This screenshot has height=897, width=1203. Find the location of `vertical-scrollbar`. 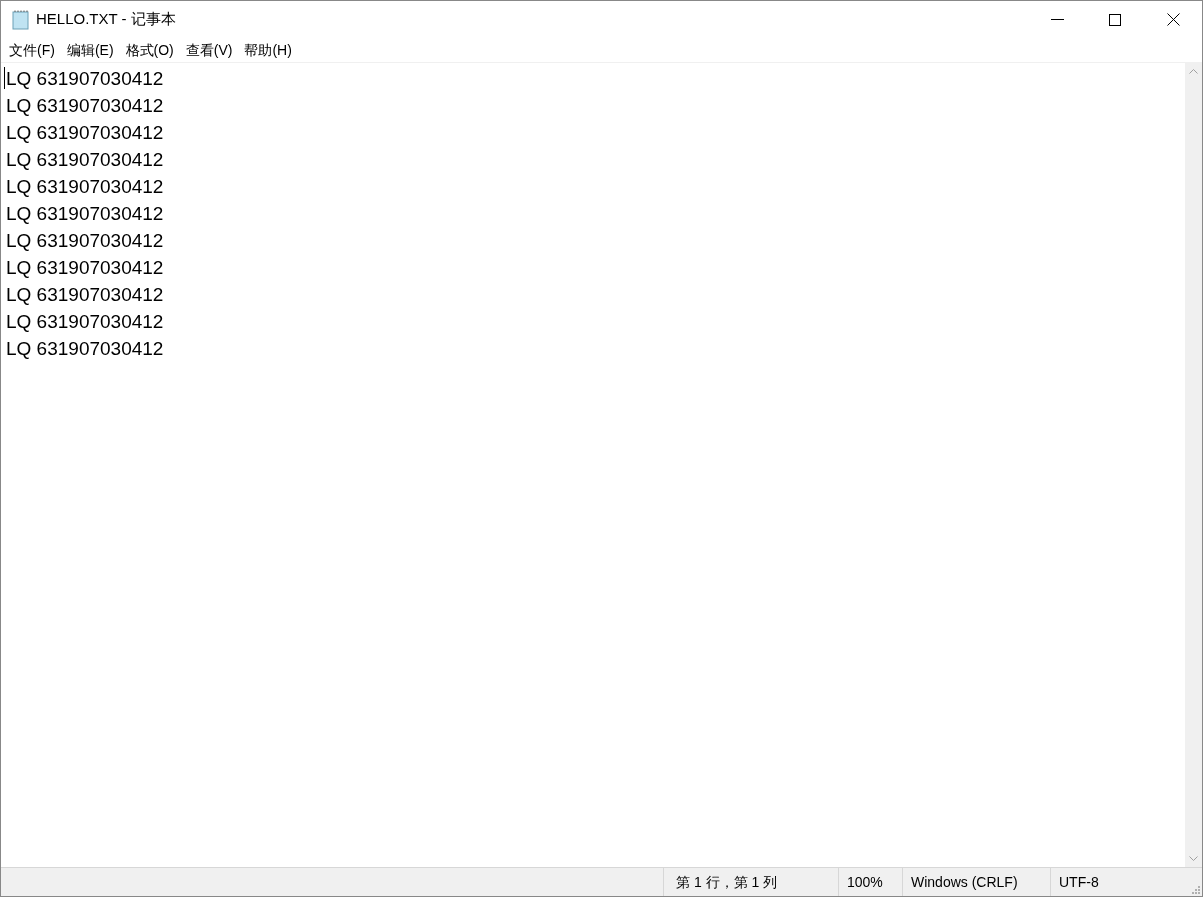

vertical-scrollbar is located at coordinates (1193, 465).